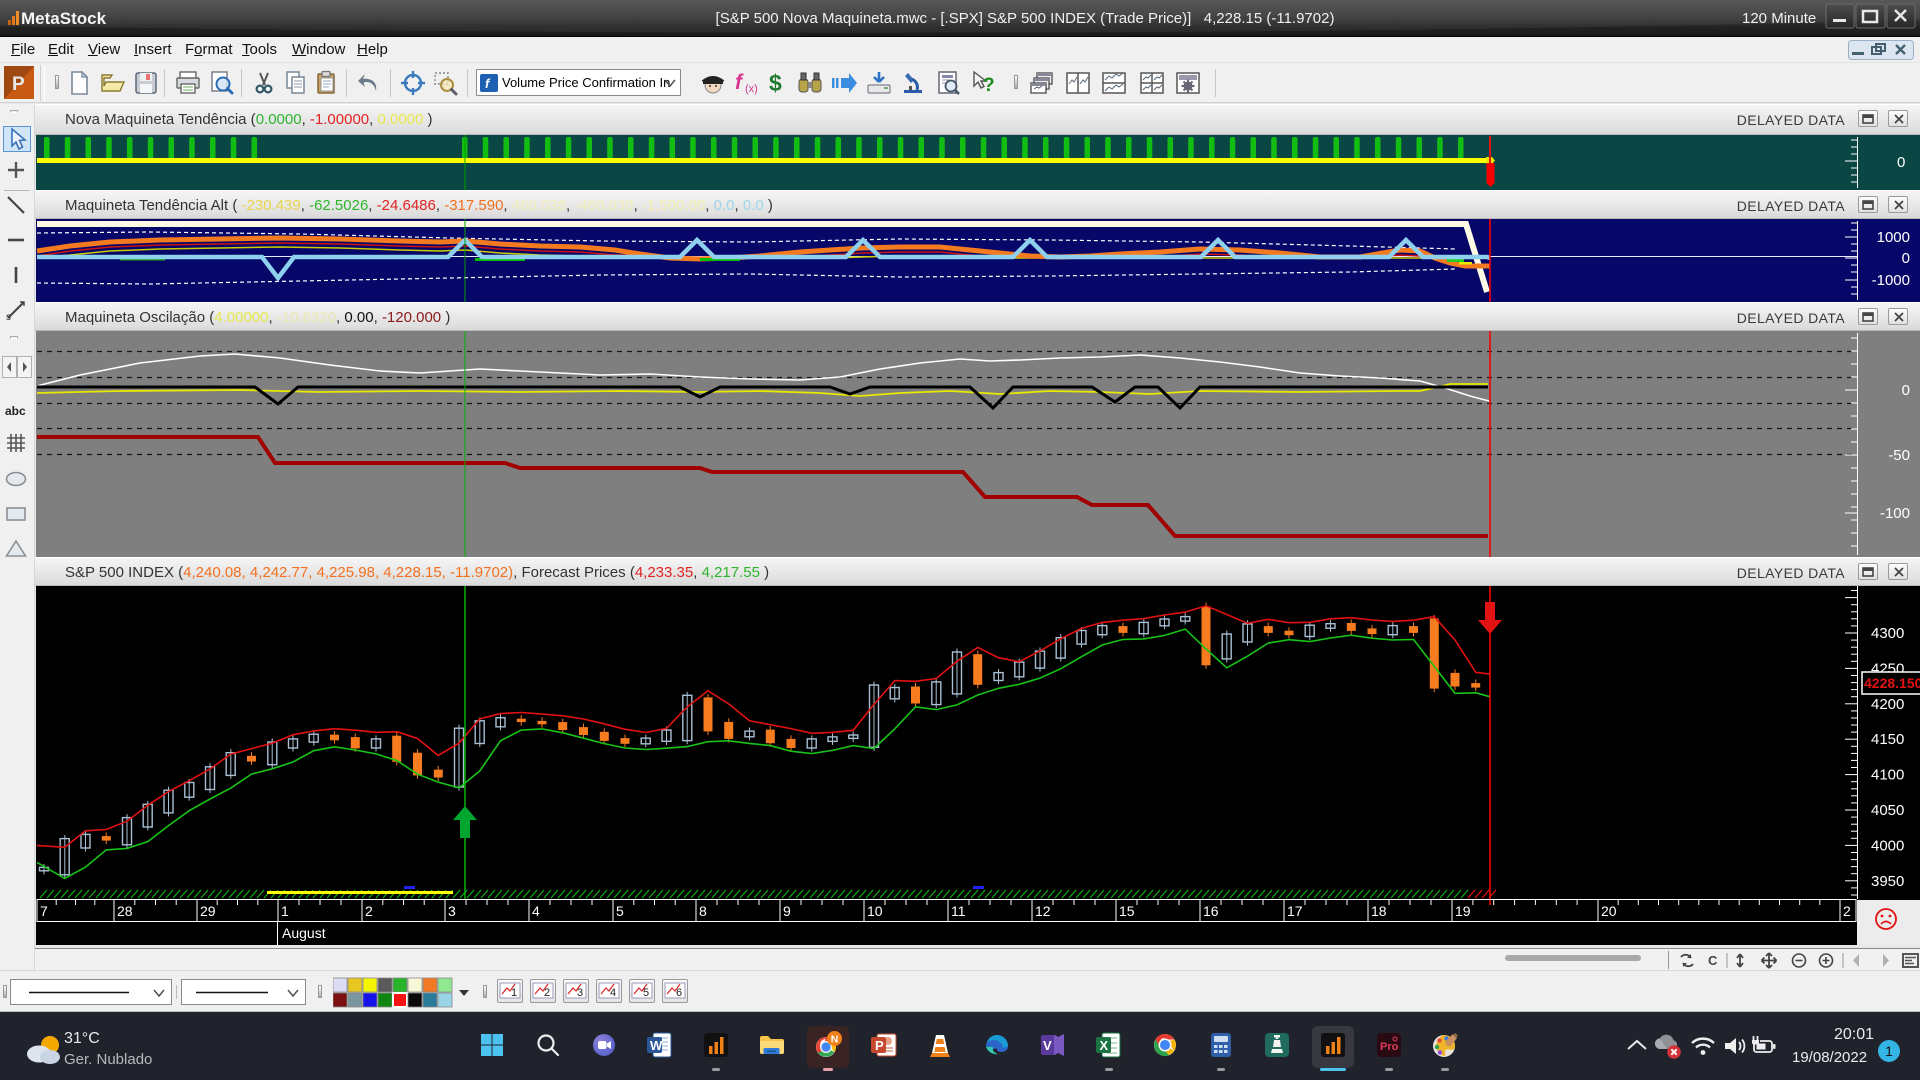 This screenshot has height=1080, width=1920. What do you see at coordinates (1389, 1047) in the screenshot?
I see `svg-text: Pro` at bounding box center [1389, 1047].